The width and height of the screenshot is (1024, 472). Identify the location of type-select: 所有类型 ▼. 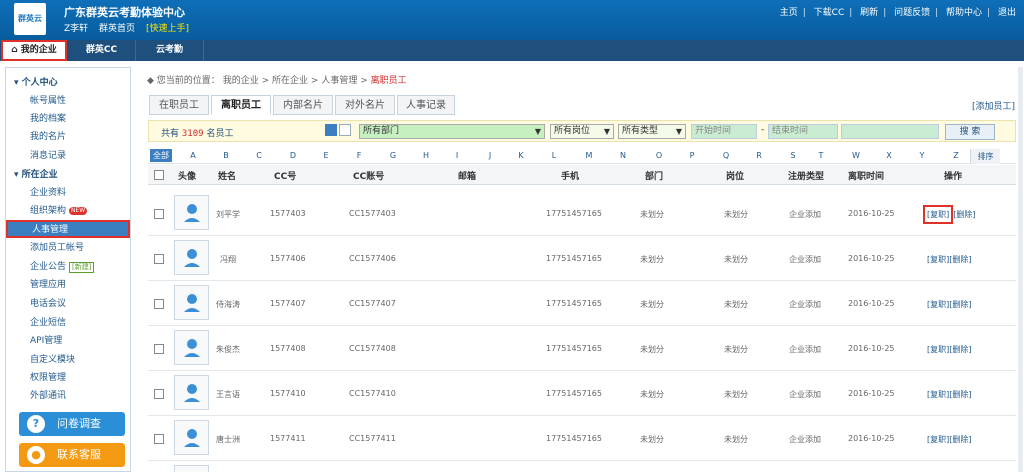
(652, 131).